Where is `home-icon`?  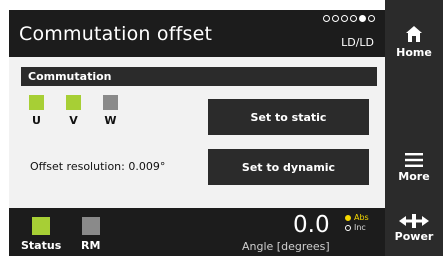
home-icon is located at coordinates (414, 34).